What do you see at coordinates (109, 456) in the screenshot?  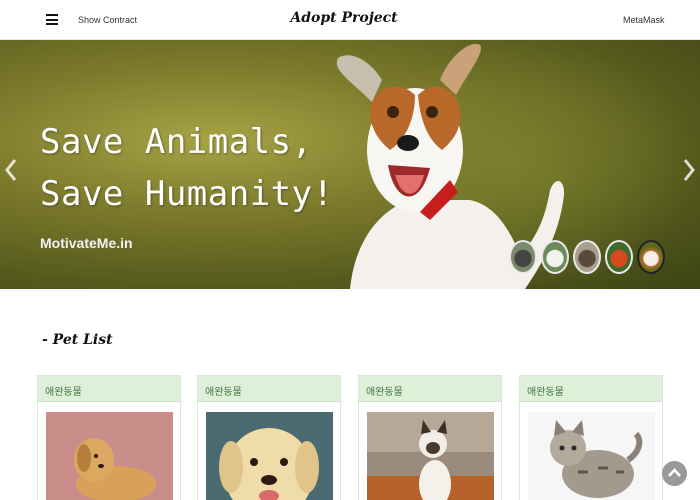 I see `pet-image-golden-puppy` at bounding box center [109, 456].